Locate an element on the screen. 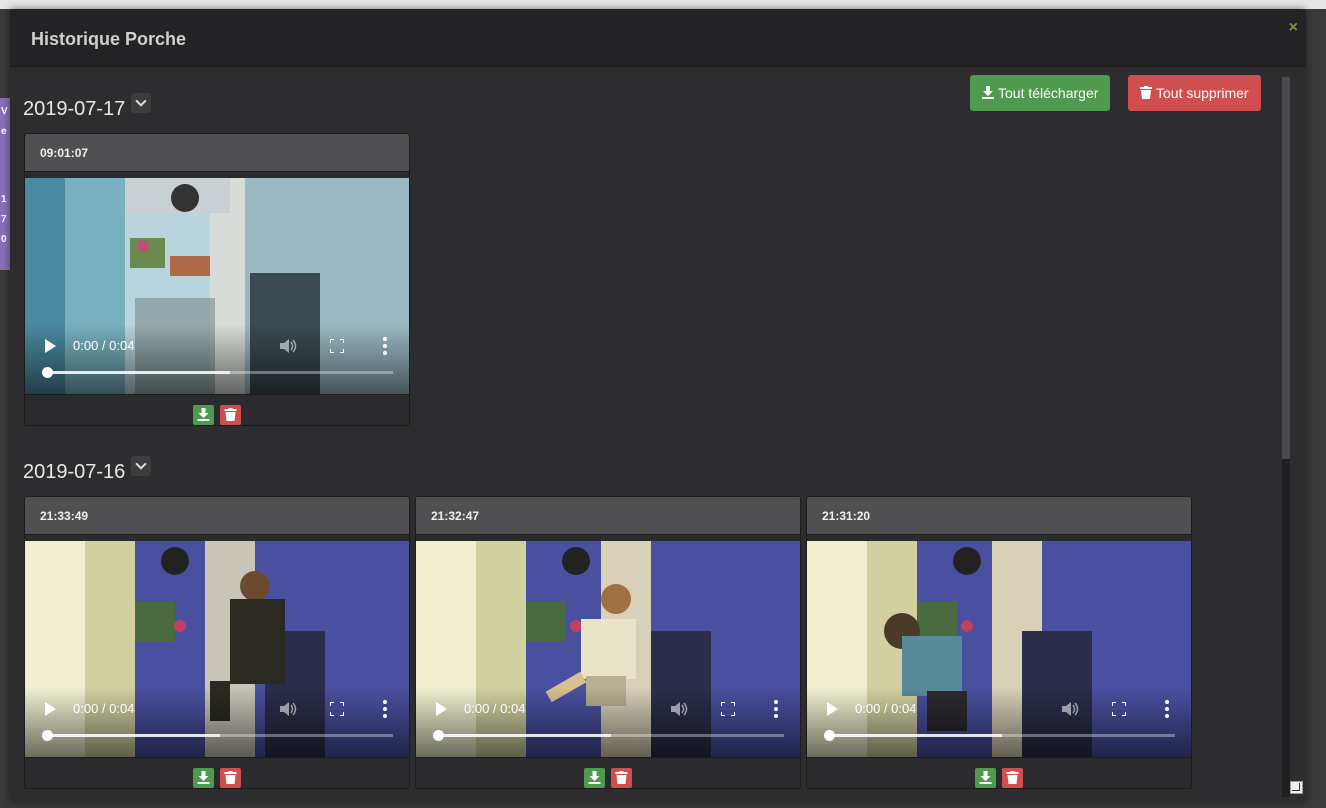 This screenshot has width=1326, height=808. date-label: 2019-07-16 is located at coordinates (74, 472).